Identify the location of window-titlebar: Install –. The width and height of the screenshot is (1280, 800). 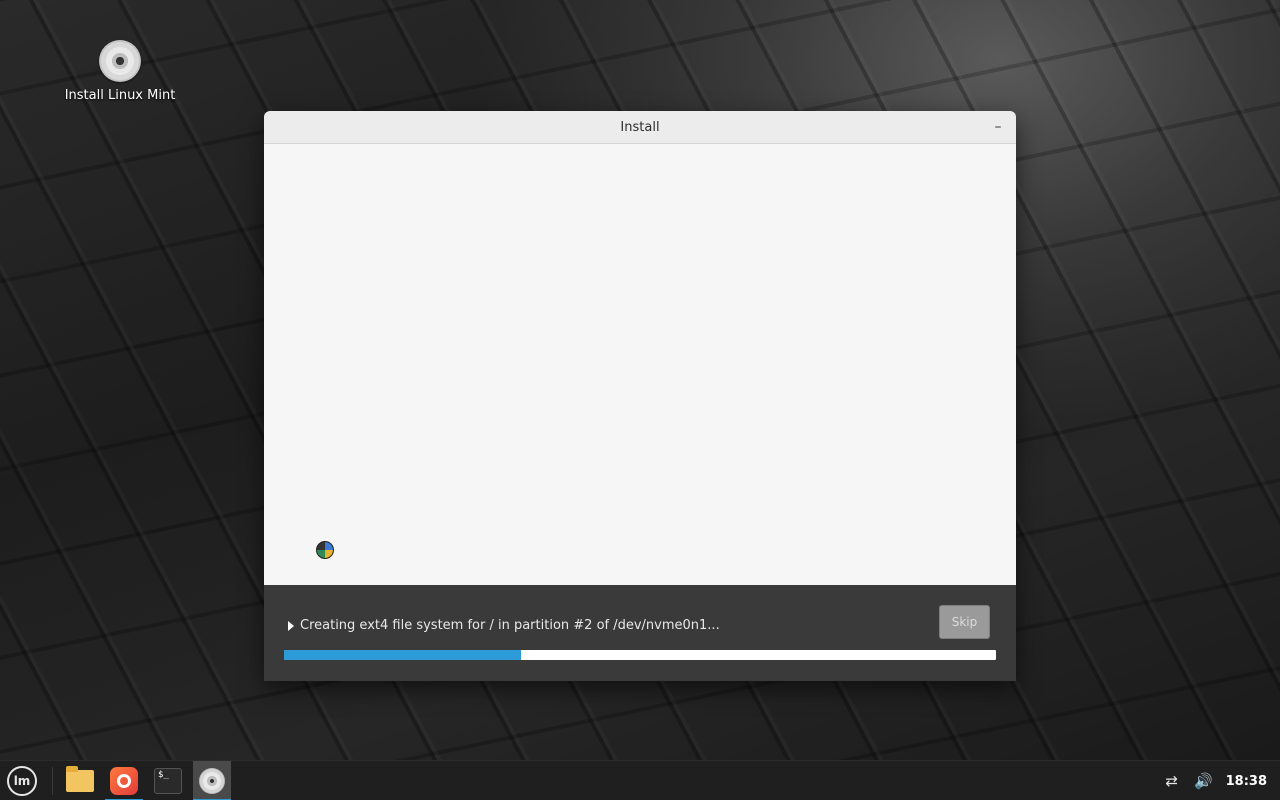
(640, 127).